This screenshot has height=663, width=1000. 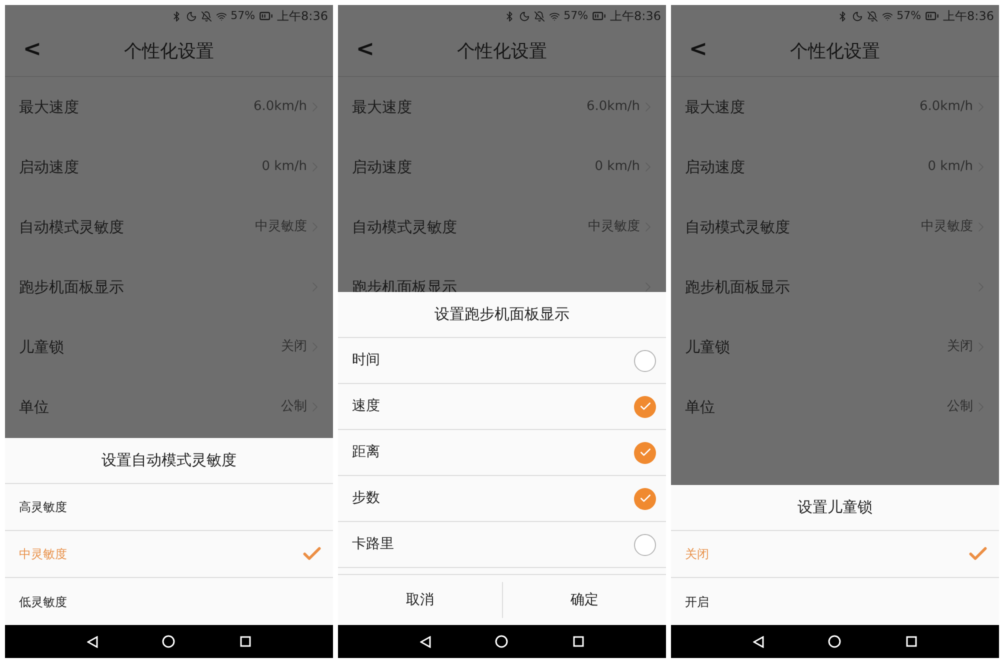 What do you see at coordinates (366, 498) in the screenshot?
I see `option-label: 步数` at bounding box center [366, 498].